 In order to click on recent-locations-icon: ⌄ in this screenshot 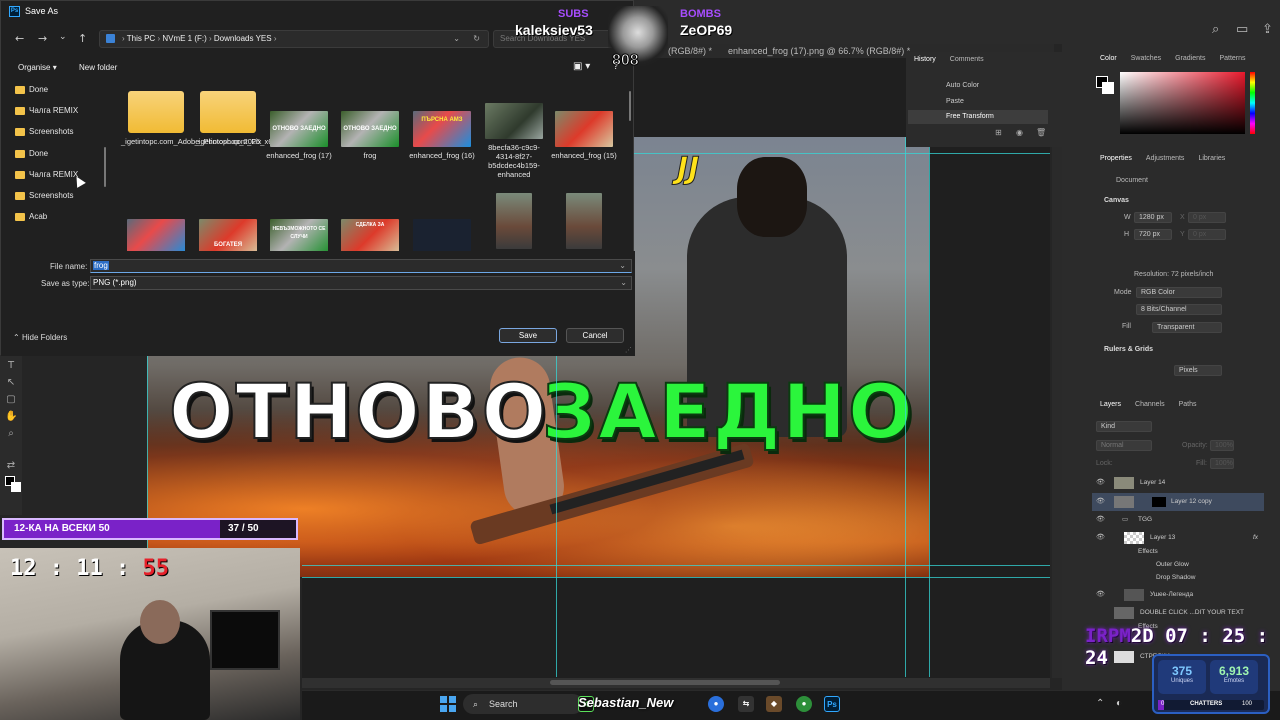, I will do `click(63, 37)`.